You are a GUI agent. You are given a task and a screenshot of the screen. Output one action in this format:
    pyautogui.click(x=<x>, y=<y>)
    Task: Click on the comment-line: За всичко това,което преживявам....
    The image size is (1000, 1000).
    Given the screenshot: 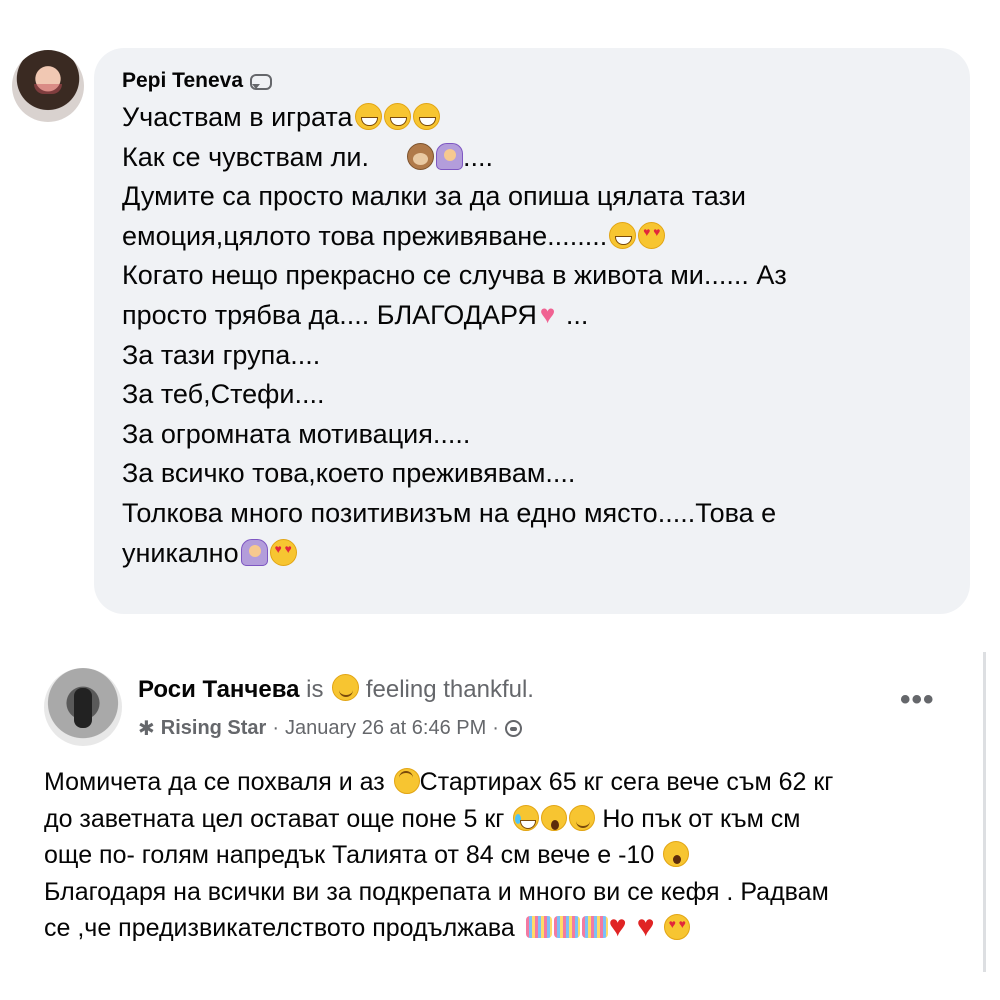 What is the action you would take?
    pyautogui.click(x=532, y=474)
    